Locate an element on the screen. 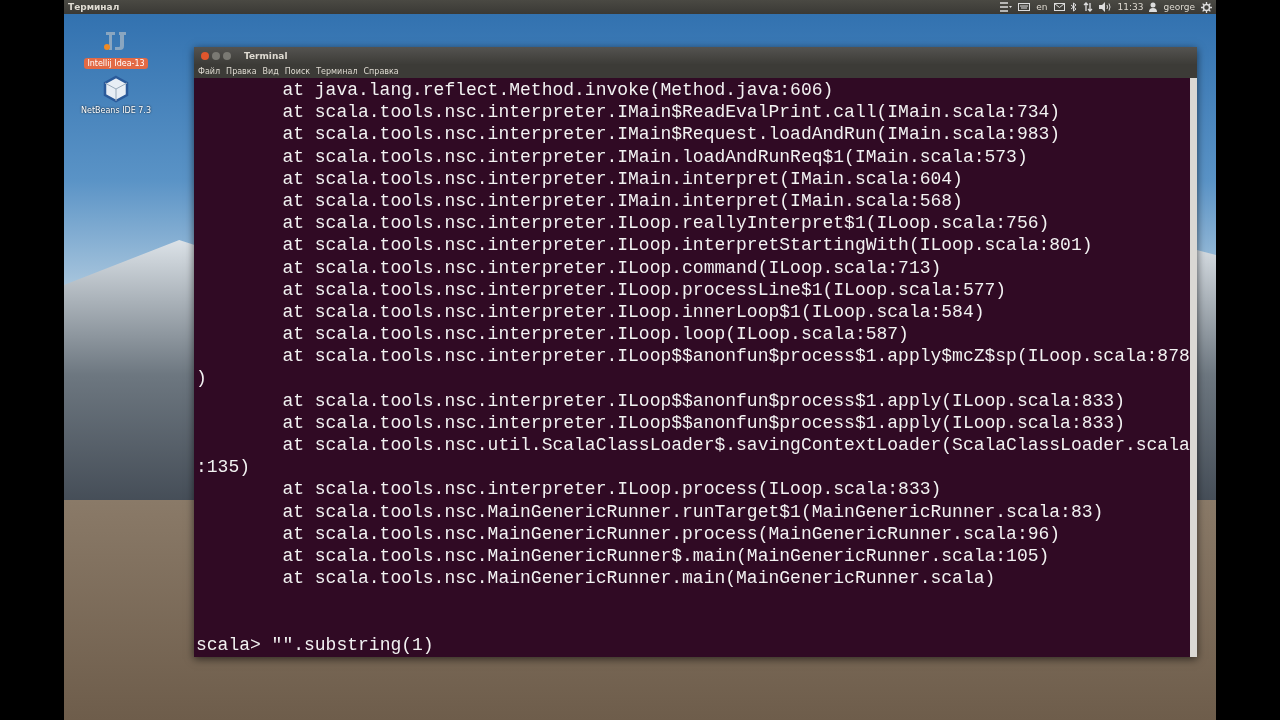  stack-trace-line: at scala.tools.nsc.MainGenericRunner$.main(MainGenericRunner.scala:105) is located at coordinates (666, 556).